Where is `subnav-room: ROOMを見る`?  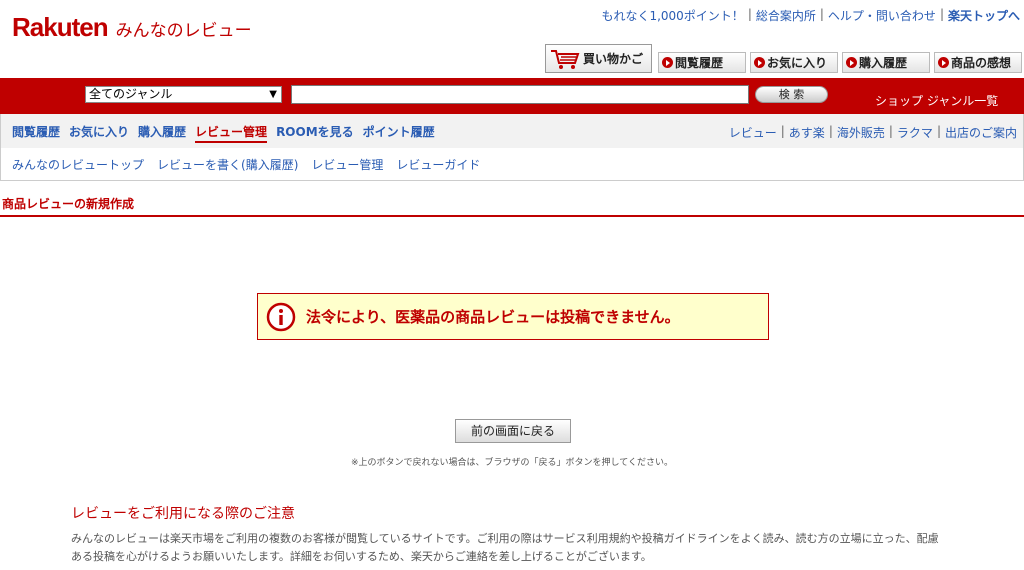 subnav-room: ROOMを見る is located at coordinates (315, 133).